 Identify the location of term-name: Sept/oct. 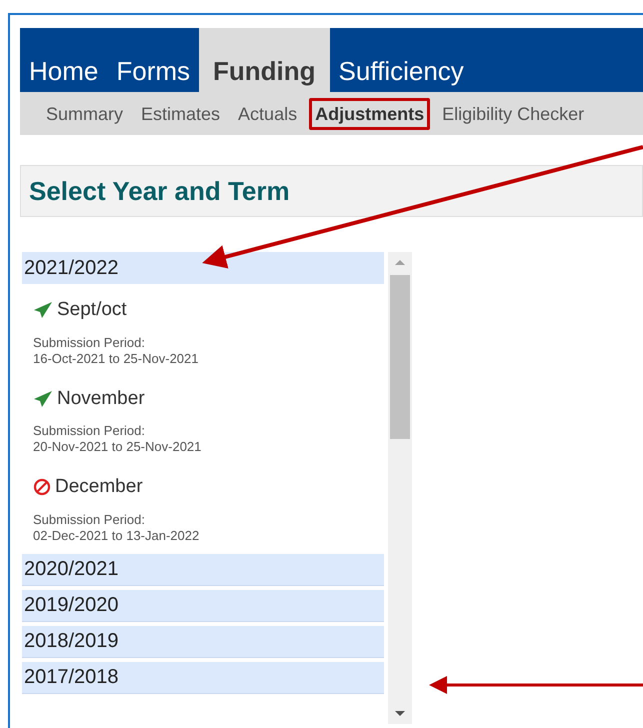
(92, 310).